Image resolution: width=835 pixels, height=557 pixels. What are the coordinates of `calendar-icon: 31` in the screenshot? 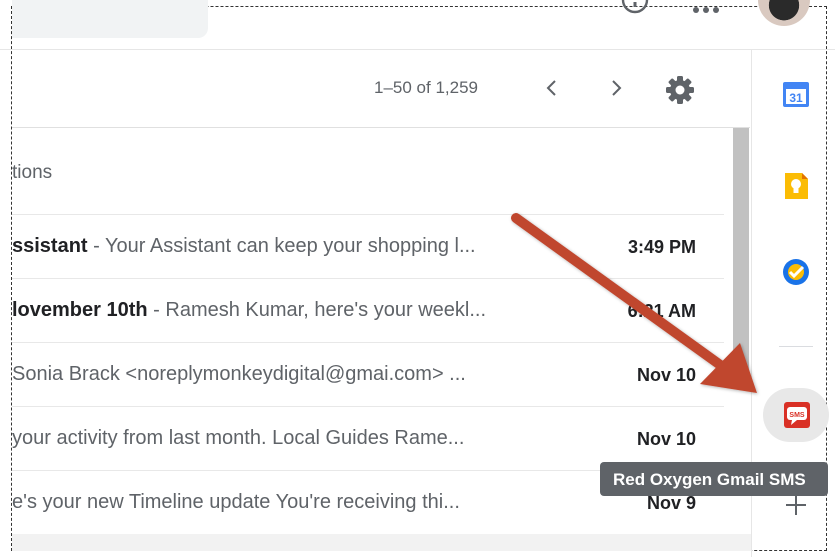 It's located at (796, 94).